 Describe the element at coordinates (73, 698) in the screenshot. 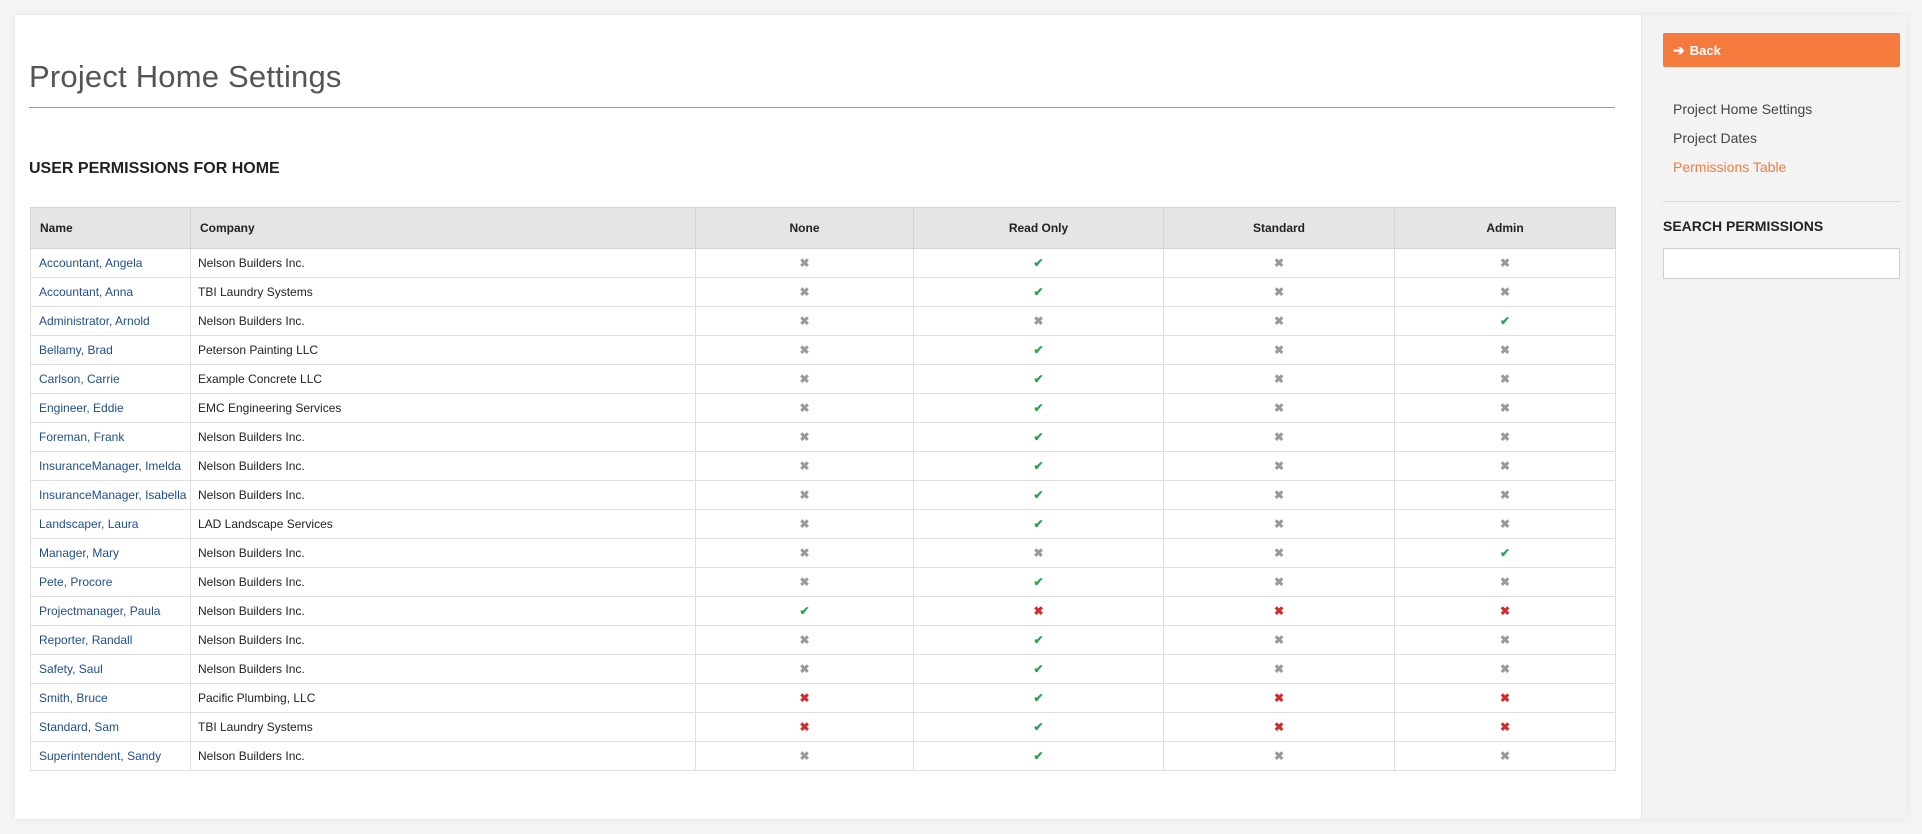

I see `user-name-link: Smith, Bruce` at that location.